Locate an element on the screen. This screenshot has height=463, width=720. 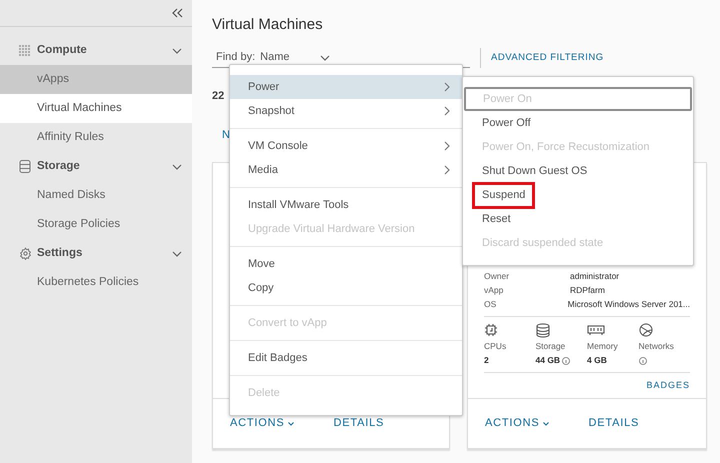
menu-item: Copy is located at coordinates (346, 288).